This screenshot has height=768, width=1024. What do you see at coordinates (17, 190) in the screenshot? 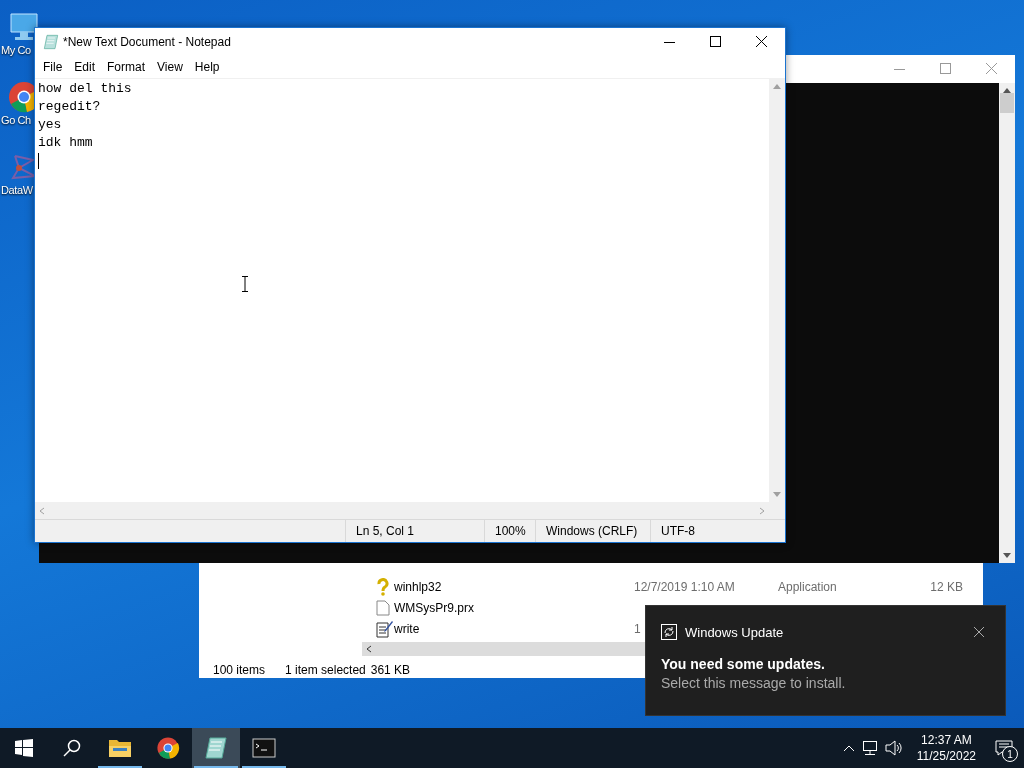
I see `desktop-icon-label: DataW` at bounding box center [17, 190].